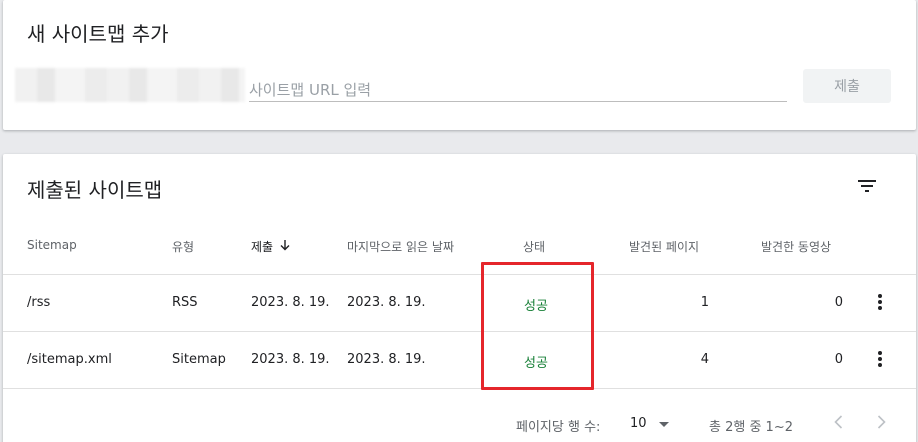 This screenshot has height=442, width=918. What do you see at coordinates (518, 86) in the screenshot?
I see `sitemap-url-input` at bounding box center [518, 86].